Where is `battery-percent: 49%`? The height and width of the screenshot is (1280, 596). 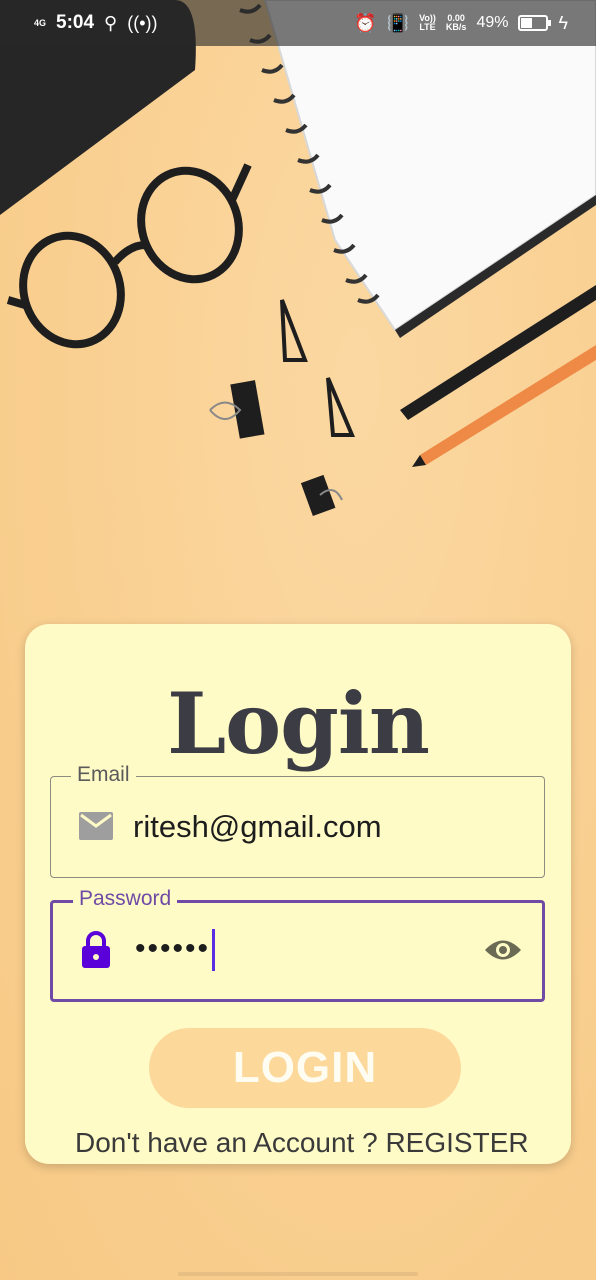
battery-percent: 49% is located at coordinates (492, 22).